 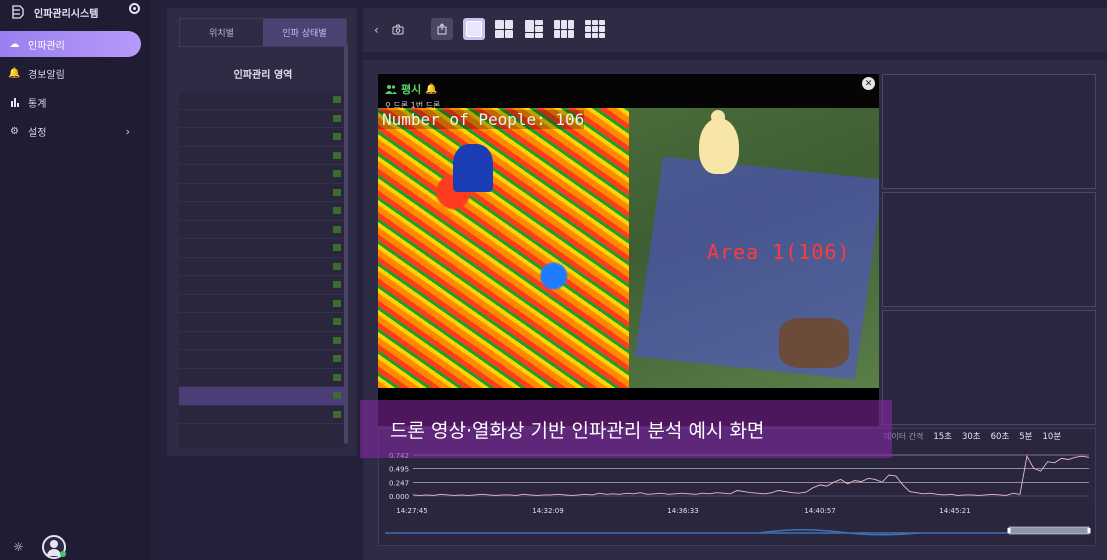 I want to click on layout-1plus3-button, so click(x=534, y=29).